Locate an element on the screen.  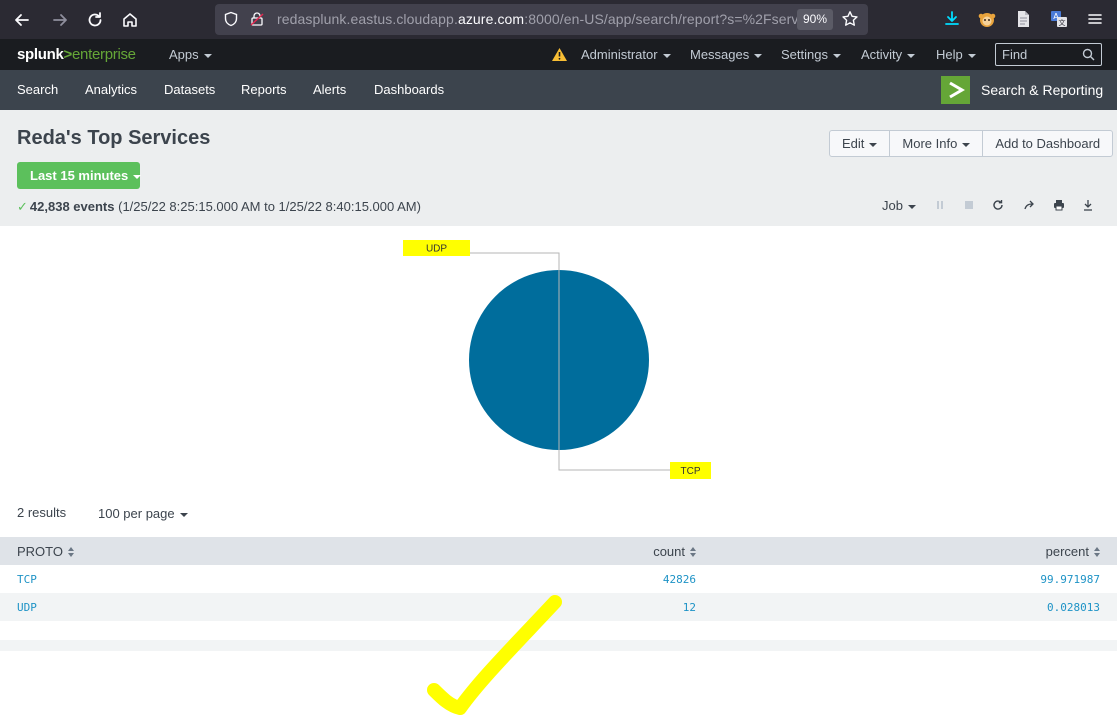
share-icon is located at coordinates (1029, 205).